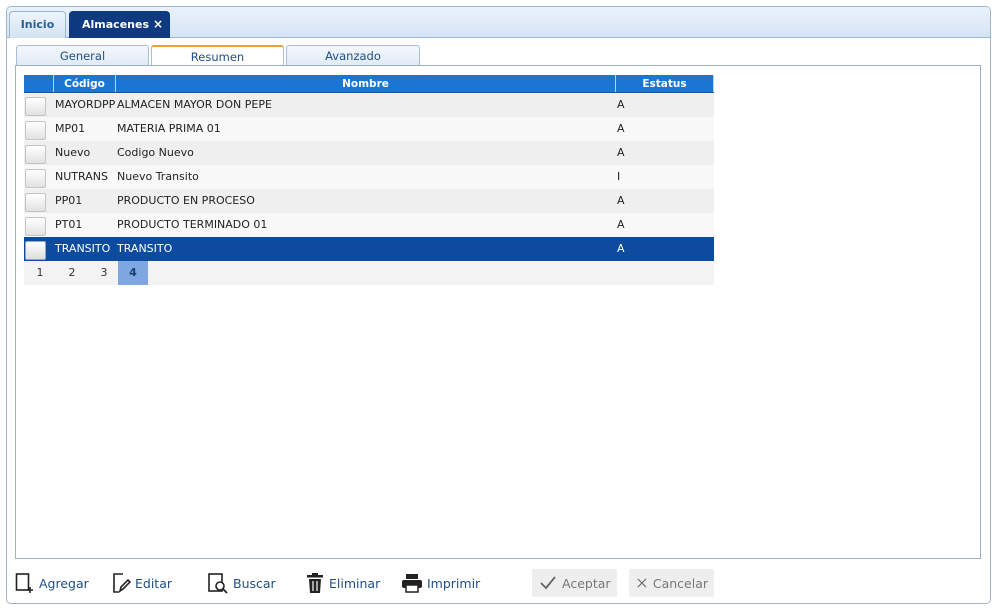 This screenshot has height=609, width=998. I want to click on subtab-avanzado: Avanzado, so click(353, 56).